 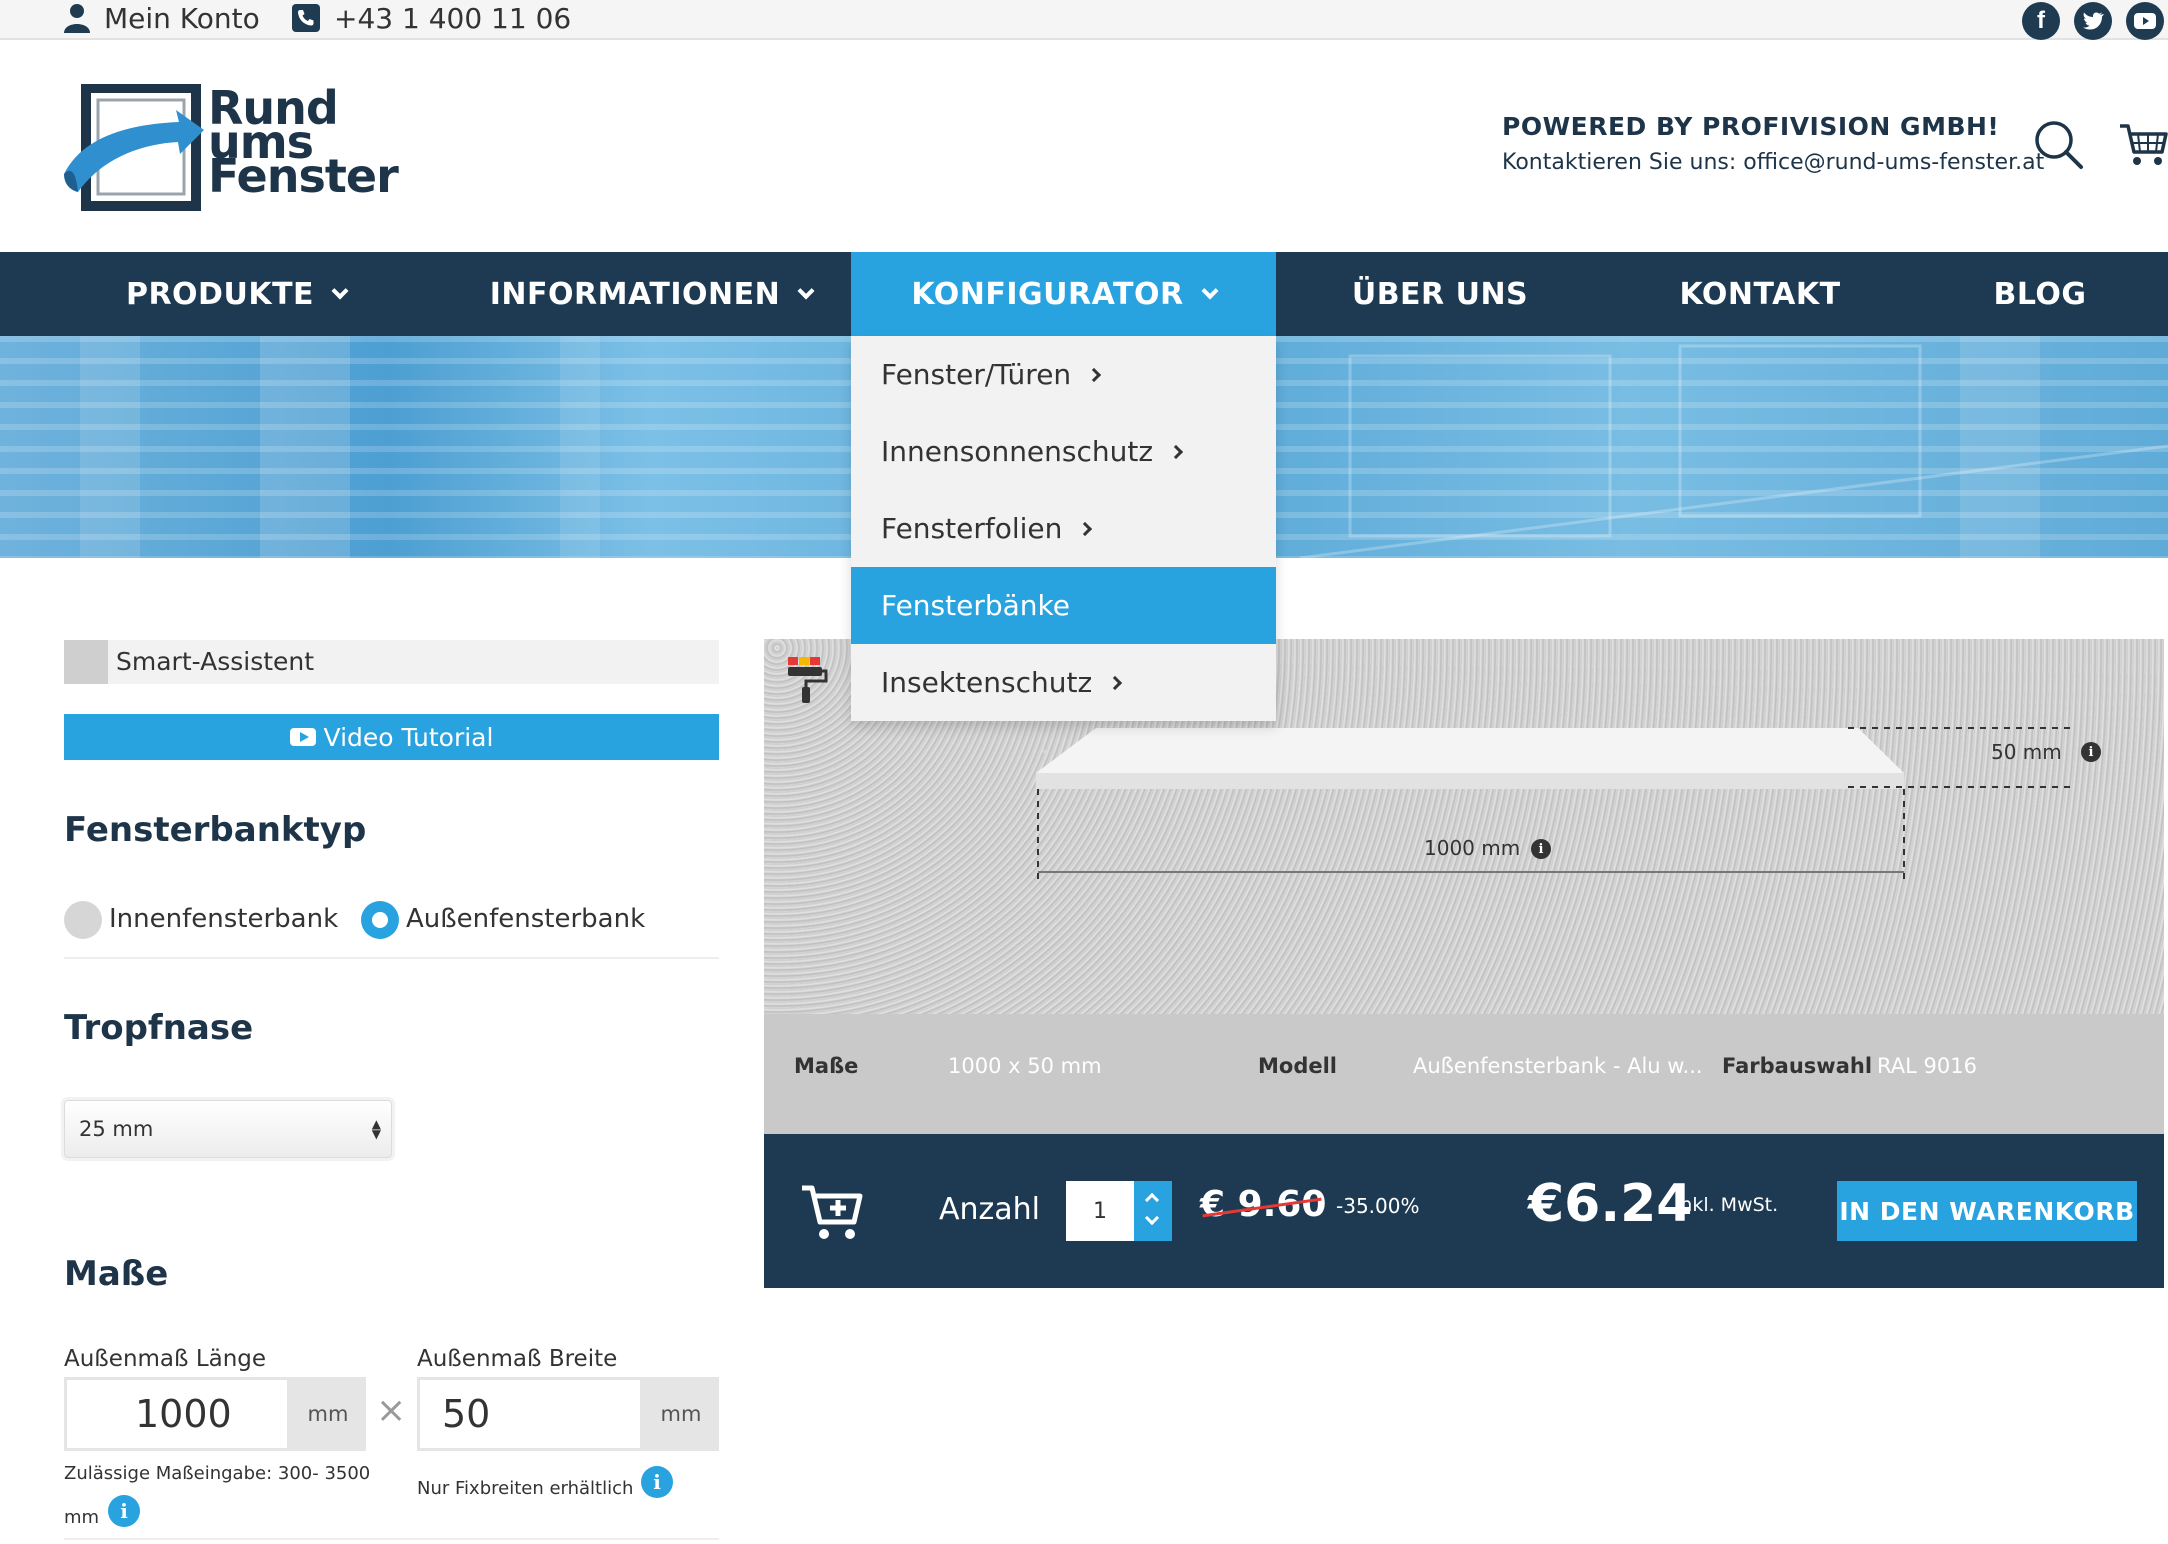 I want to click on nav-item-kontakt: KONTAKT, so click(x=1760, y=294).